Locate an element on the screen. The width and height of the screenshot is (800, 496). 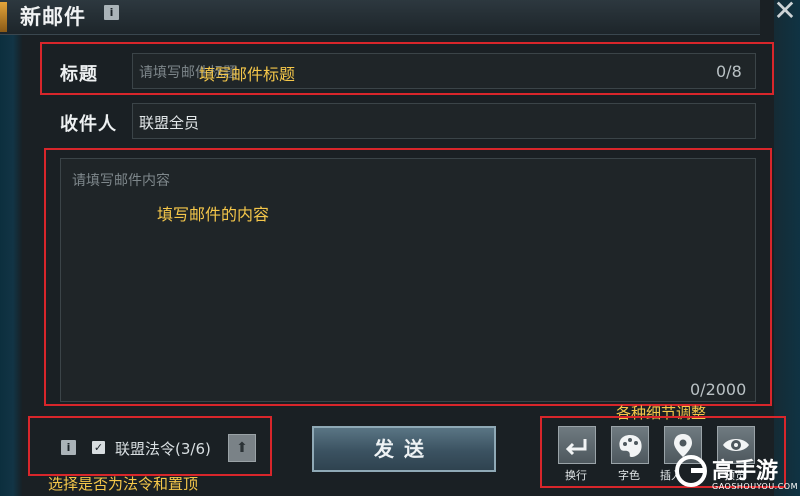
close-icon: ✕ is located at coordinates (785, 13).